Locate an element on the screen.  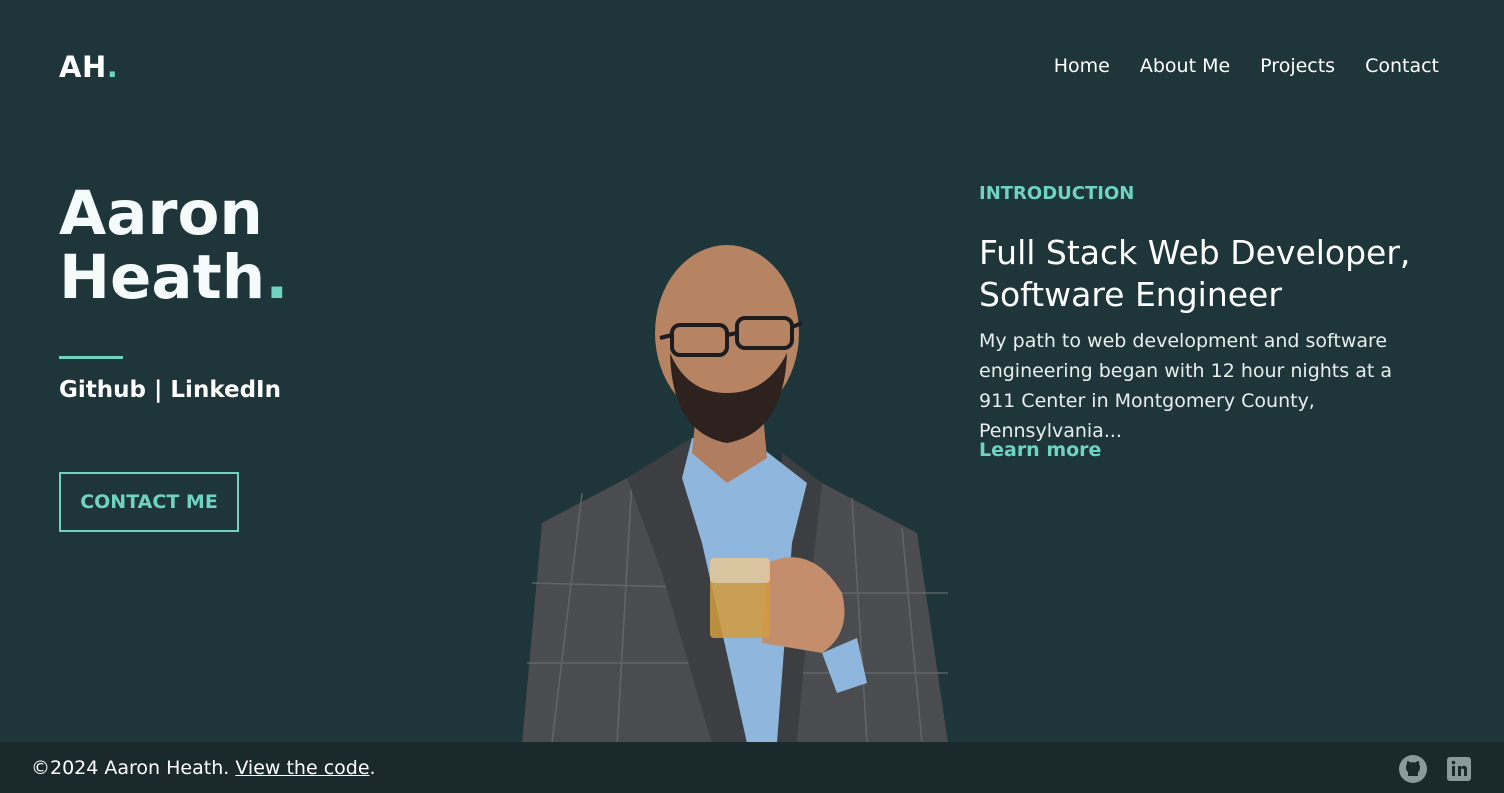
headline-line-2: Software Engineer is located at coordinates (1130, 294).